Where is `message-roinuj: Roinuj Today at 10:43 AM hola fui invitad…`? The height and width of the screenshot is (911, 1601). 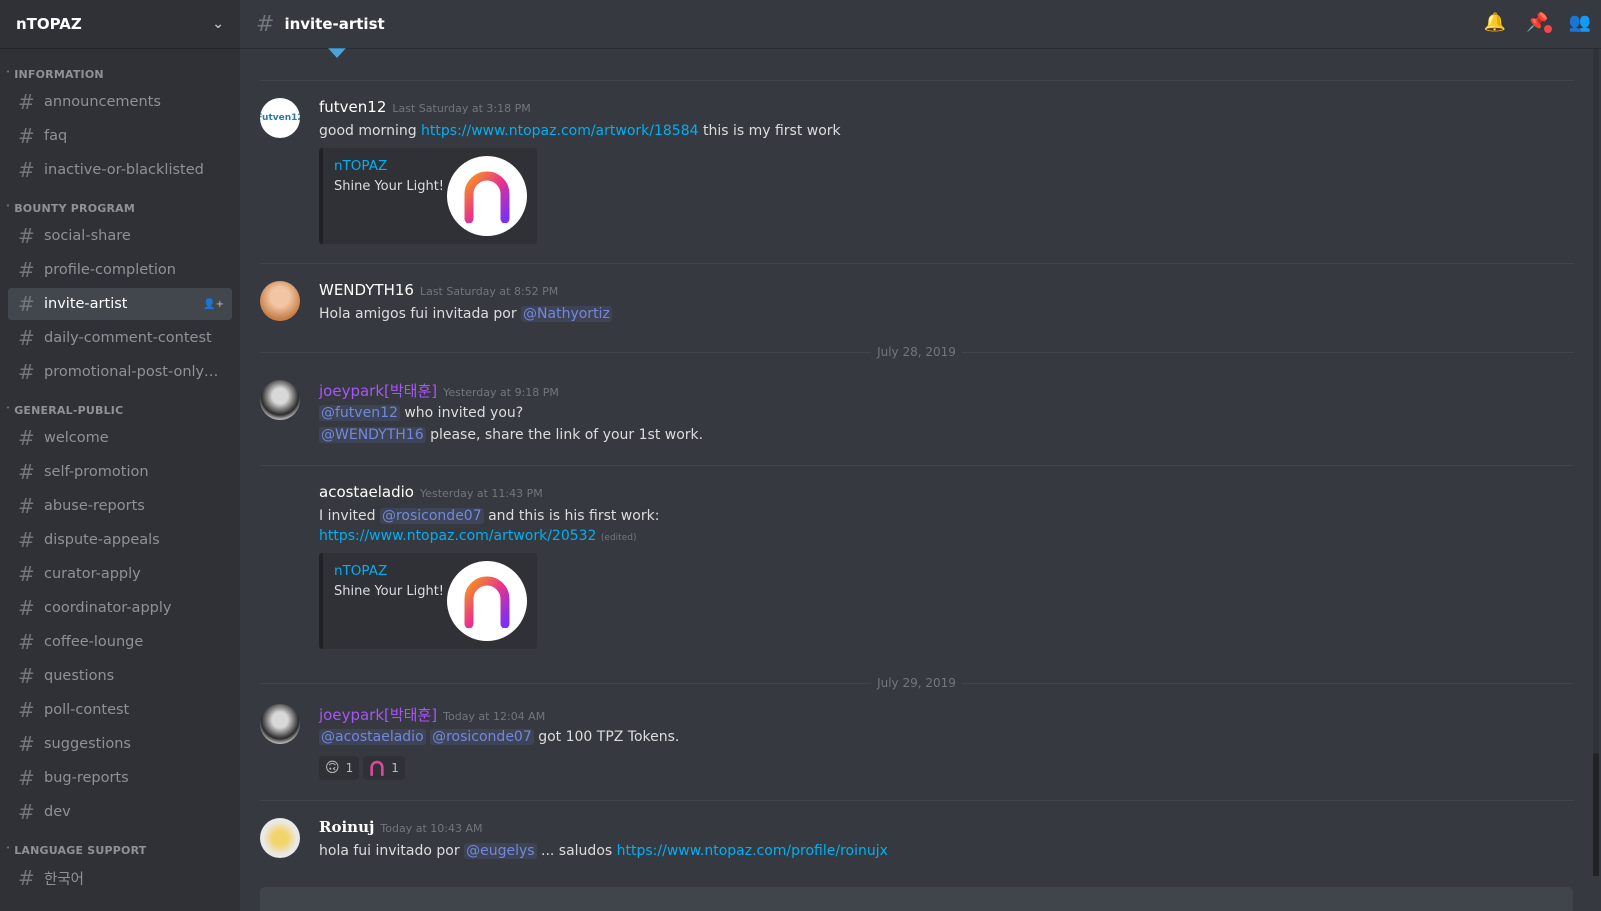 message-roinuj: Roinuj Today at 10:43 AM hola fui invitad… is located at coordinates (916, 840).